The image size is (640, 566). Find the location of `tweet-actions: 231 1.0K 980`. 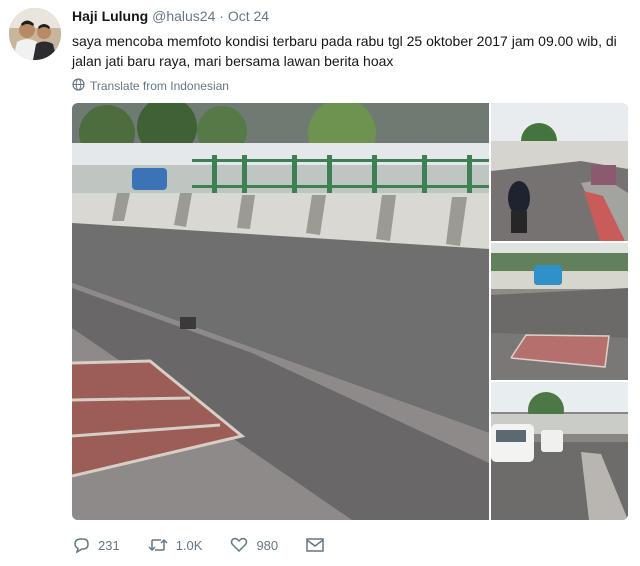

tweet-actions: 231 1.0K 980 is located at coordinates (212, 545).